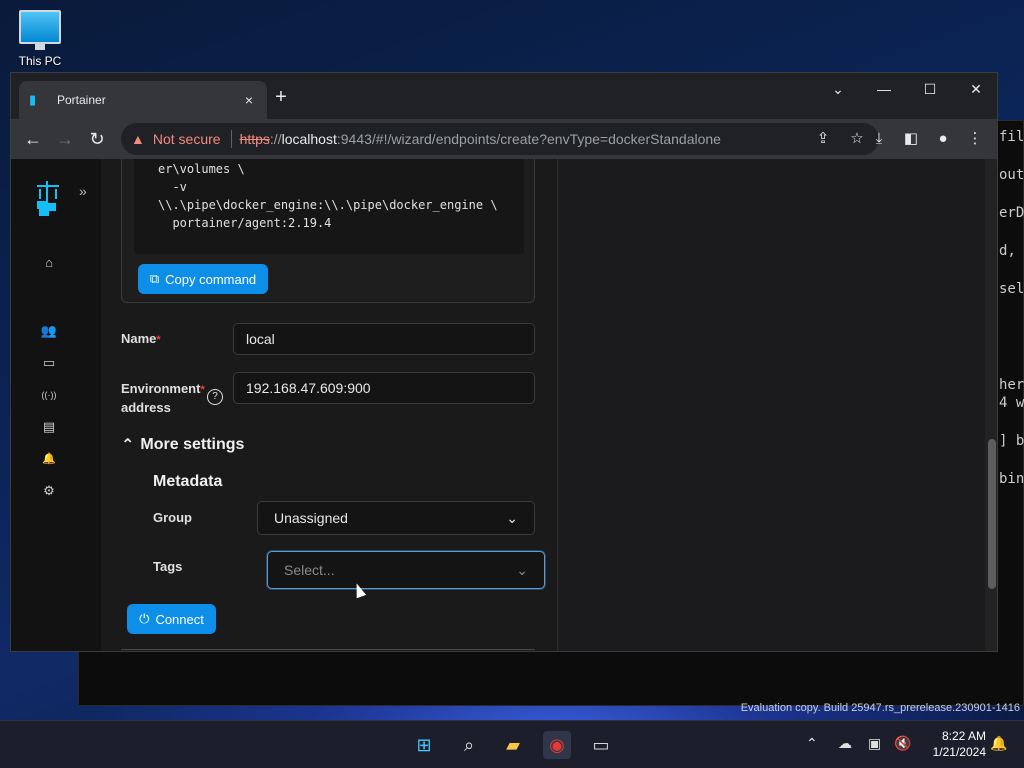 The width and height of the screenshot is (1024, 768). Describe the element at coordinates (48, 199) in the screenshot. I see `portainer-logo-icon` at that location.